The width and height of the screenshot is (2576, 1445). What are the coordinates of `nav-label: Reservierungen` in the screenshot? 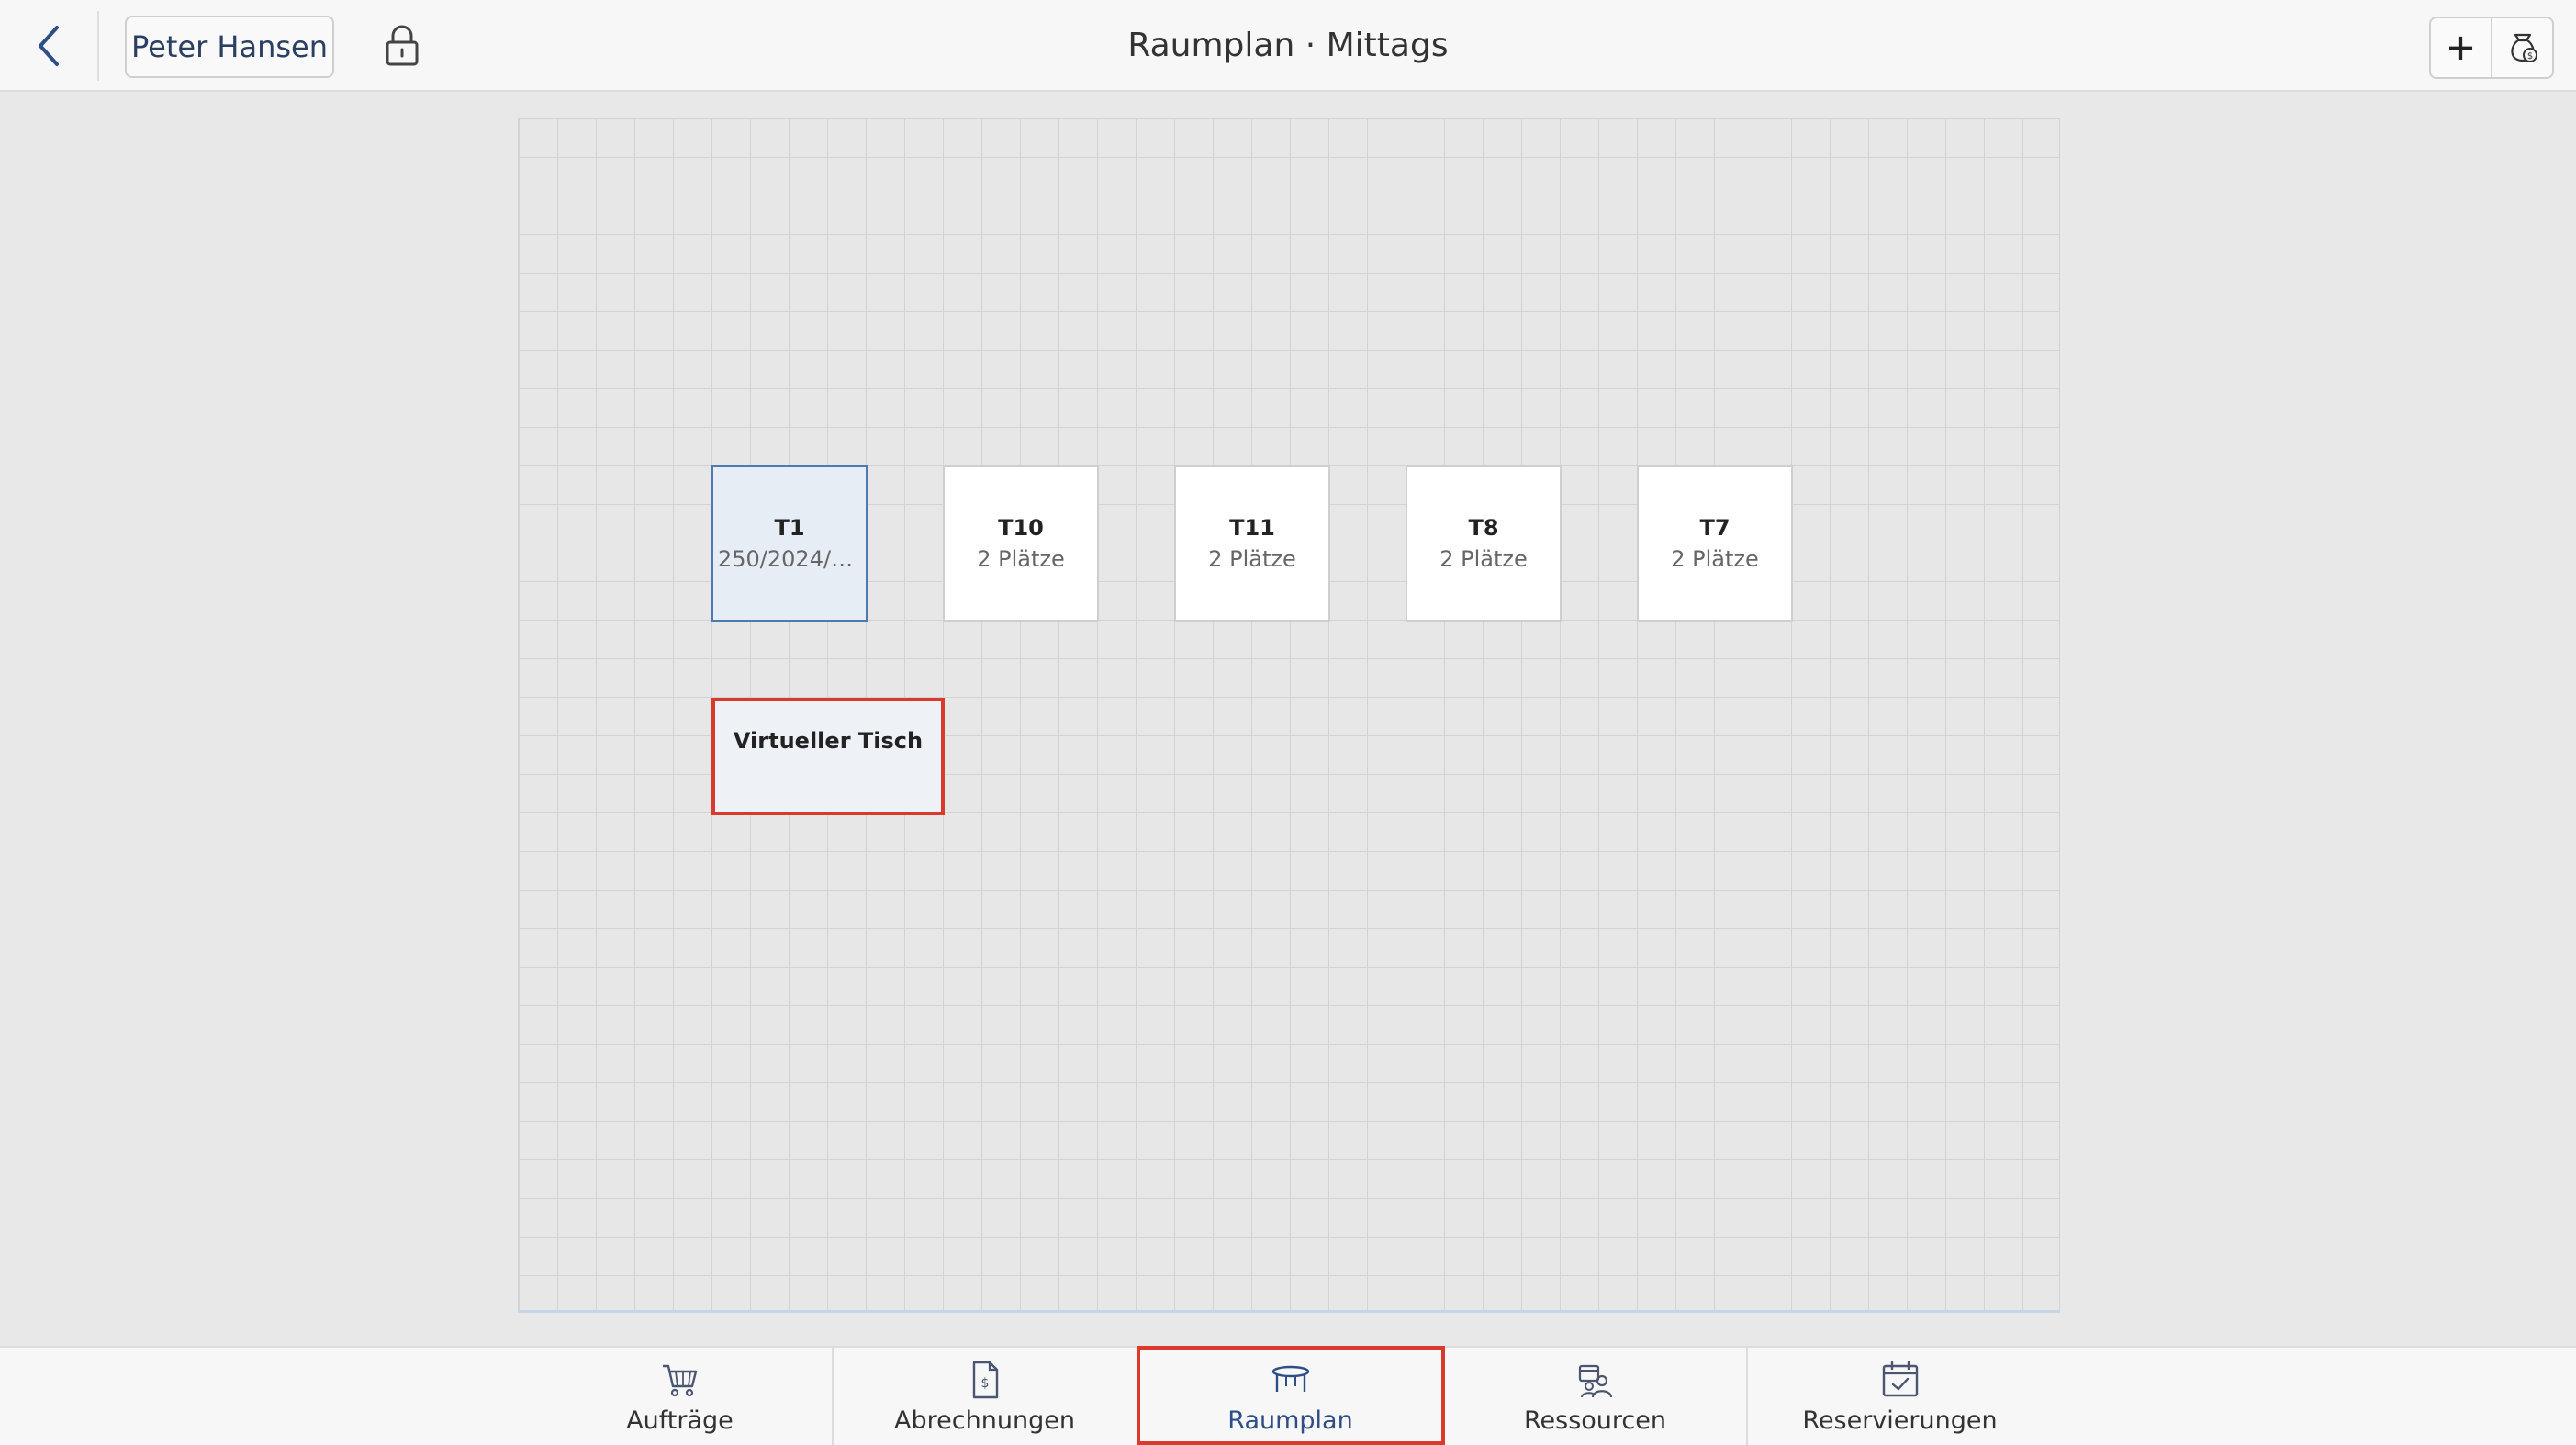 It's located at (1900, 1420).